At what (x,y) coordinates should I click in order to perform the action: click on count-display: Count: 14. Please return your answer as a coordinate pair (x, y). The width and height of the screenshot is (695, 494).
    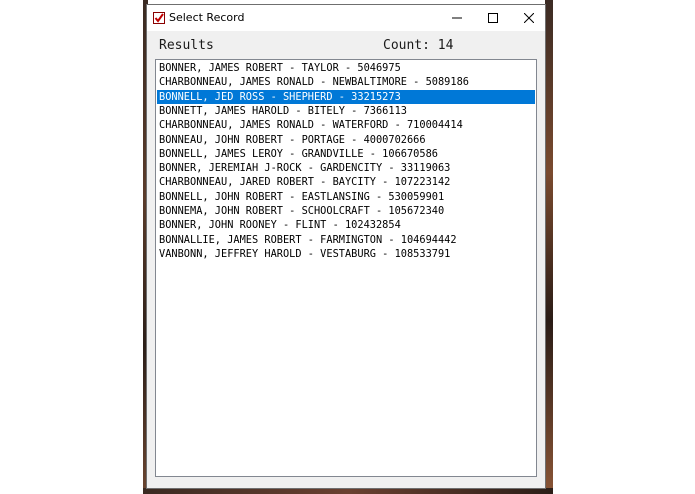
    Looking at the image, I should click on (418, 46).